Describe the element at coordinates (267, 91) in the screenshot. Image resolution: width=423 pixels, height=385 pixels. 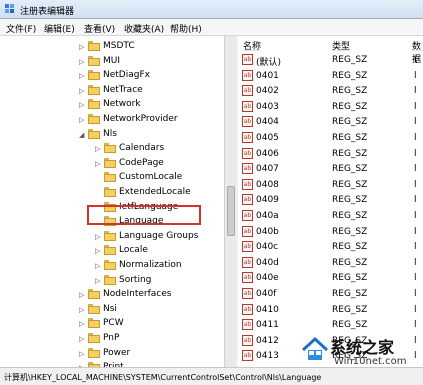
I see `value-name: 0402` at that location.